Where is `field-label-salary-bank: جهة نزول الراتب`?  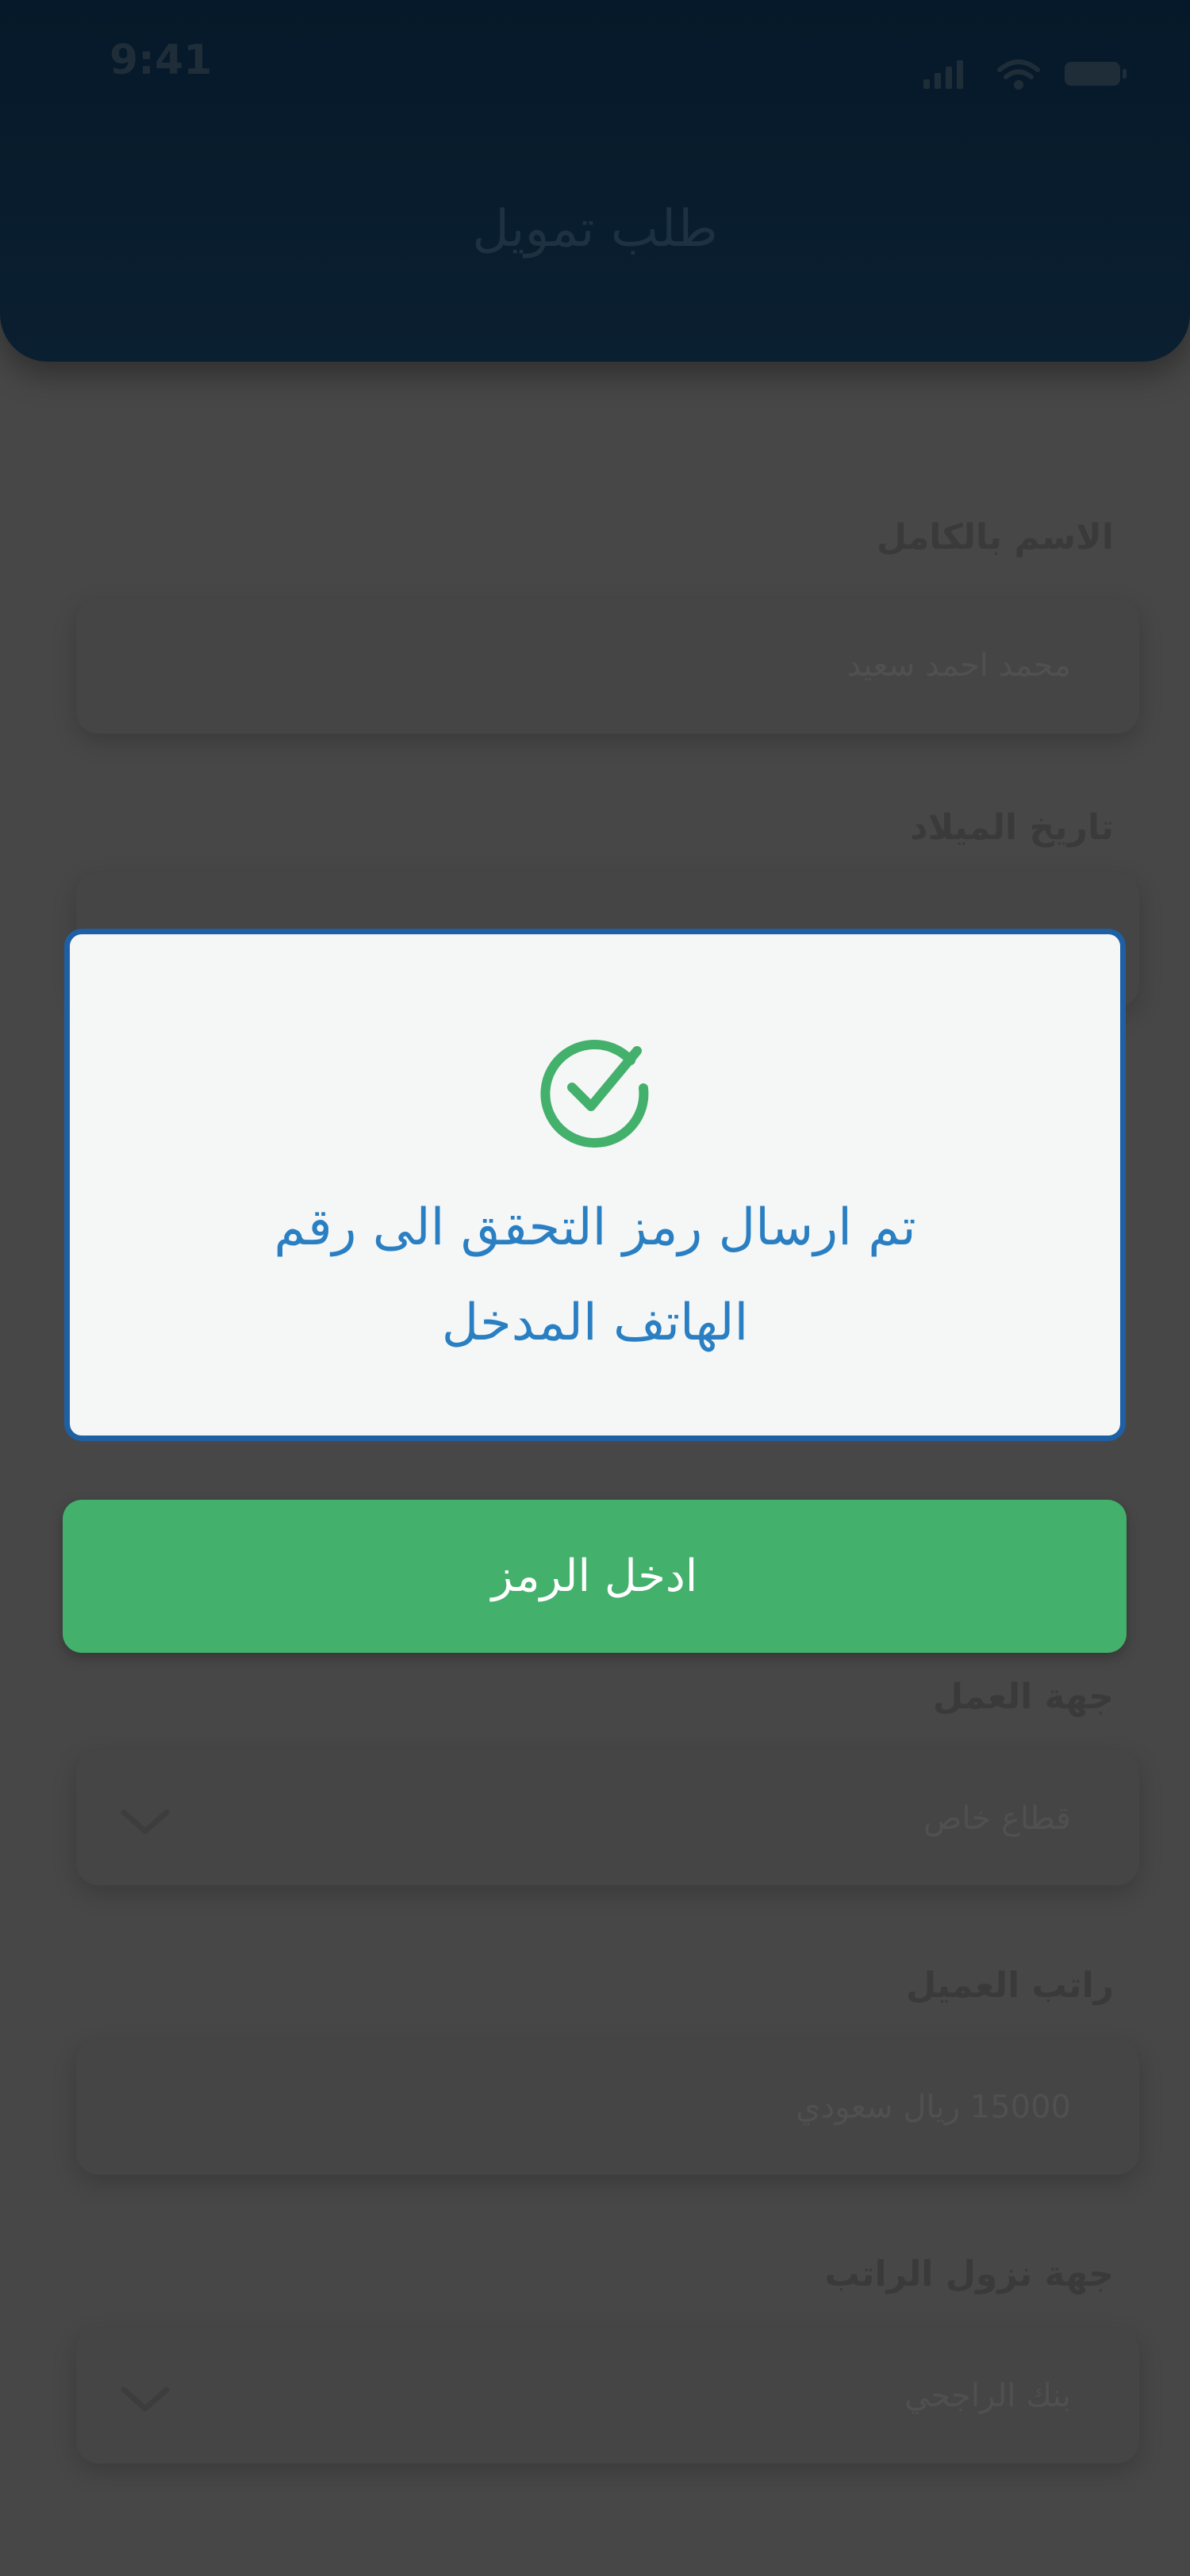
field-label-salary-bank: جهة نزول الراتب is located at coordinates (969, 2274).